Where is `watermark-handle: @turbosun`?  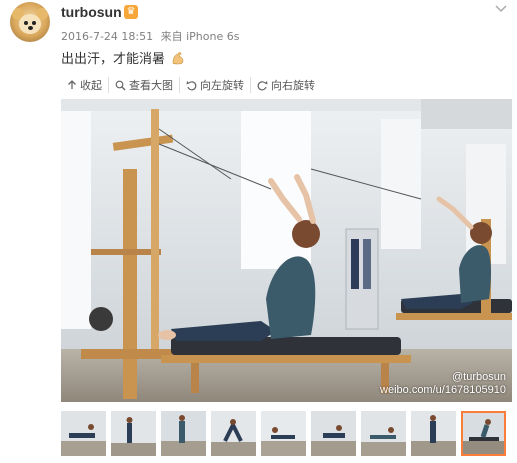
watermark-handle: @turbosun is located at coordinates (479, 376).